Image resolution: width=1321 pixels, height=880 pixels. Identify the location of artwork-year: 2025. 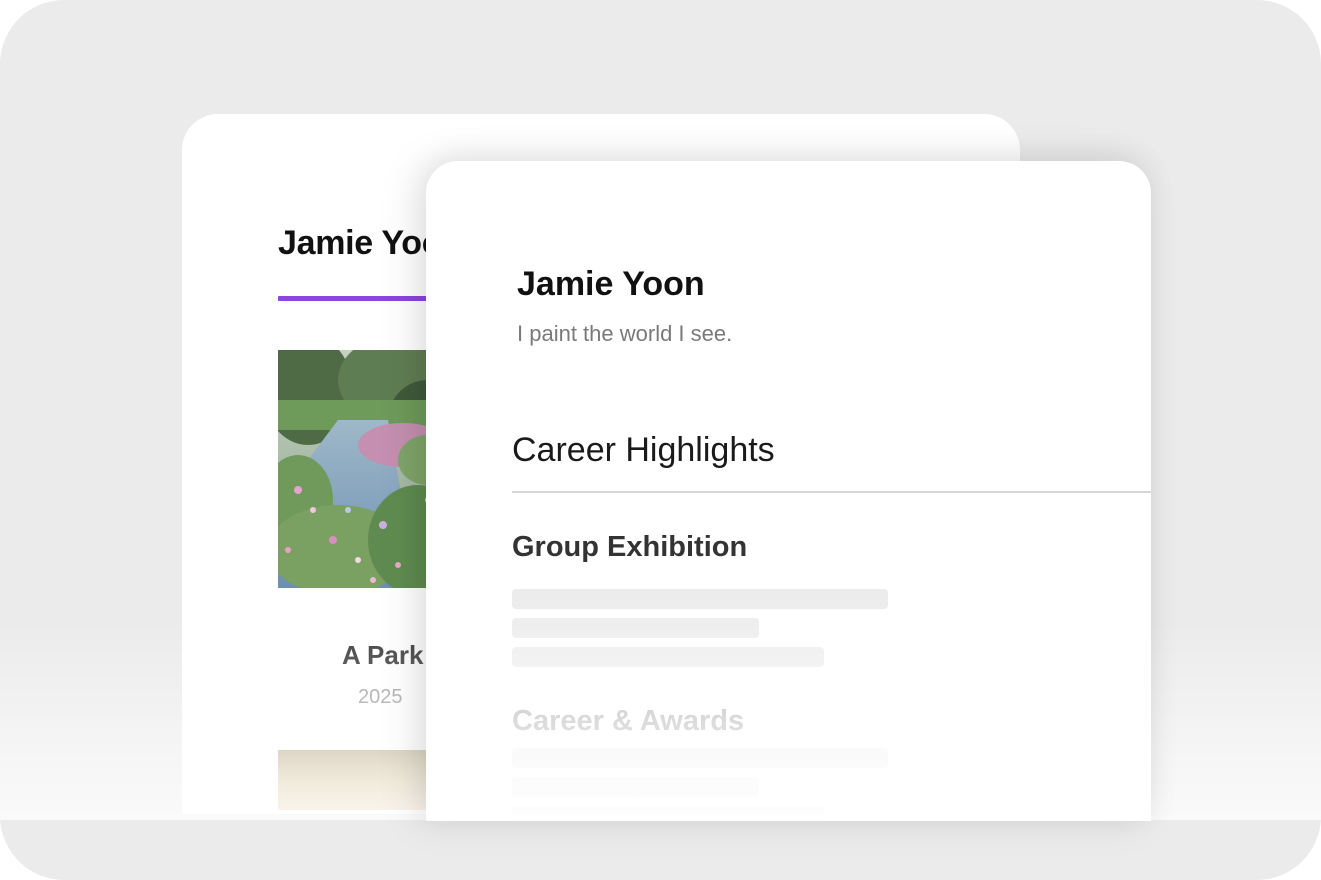
(380, 697).